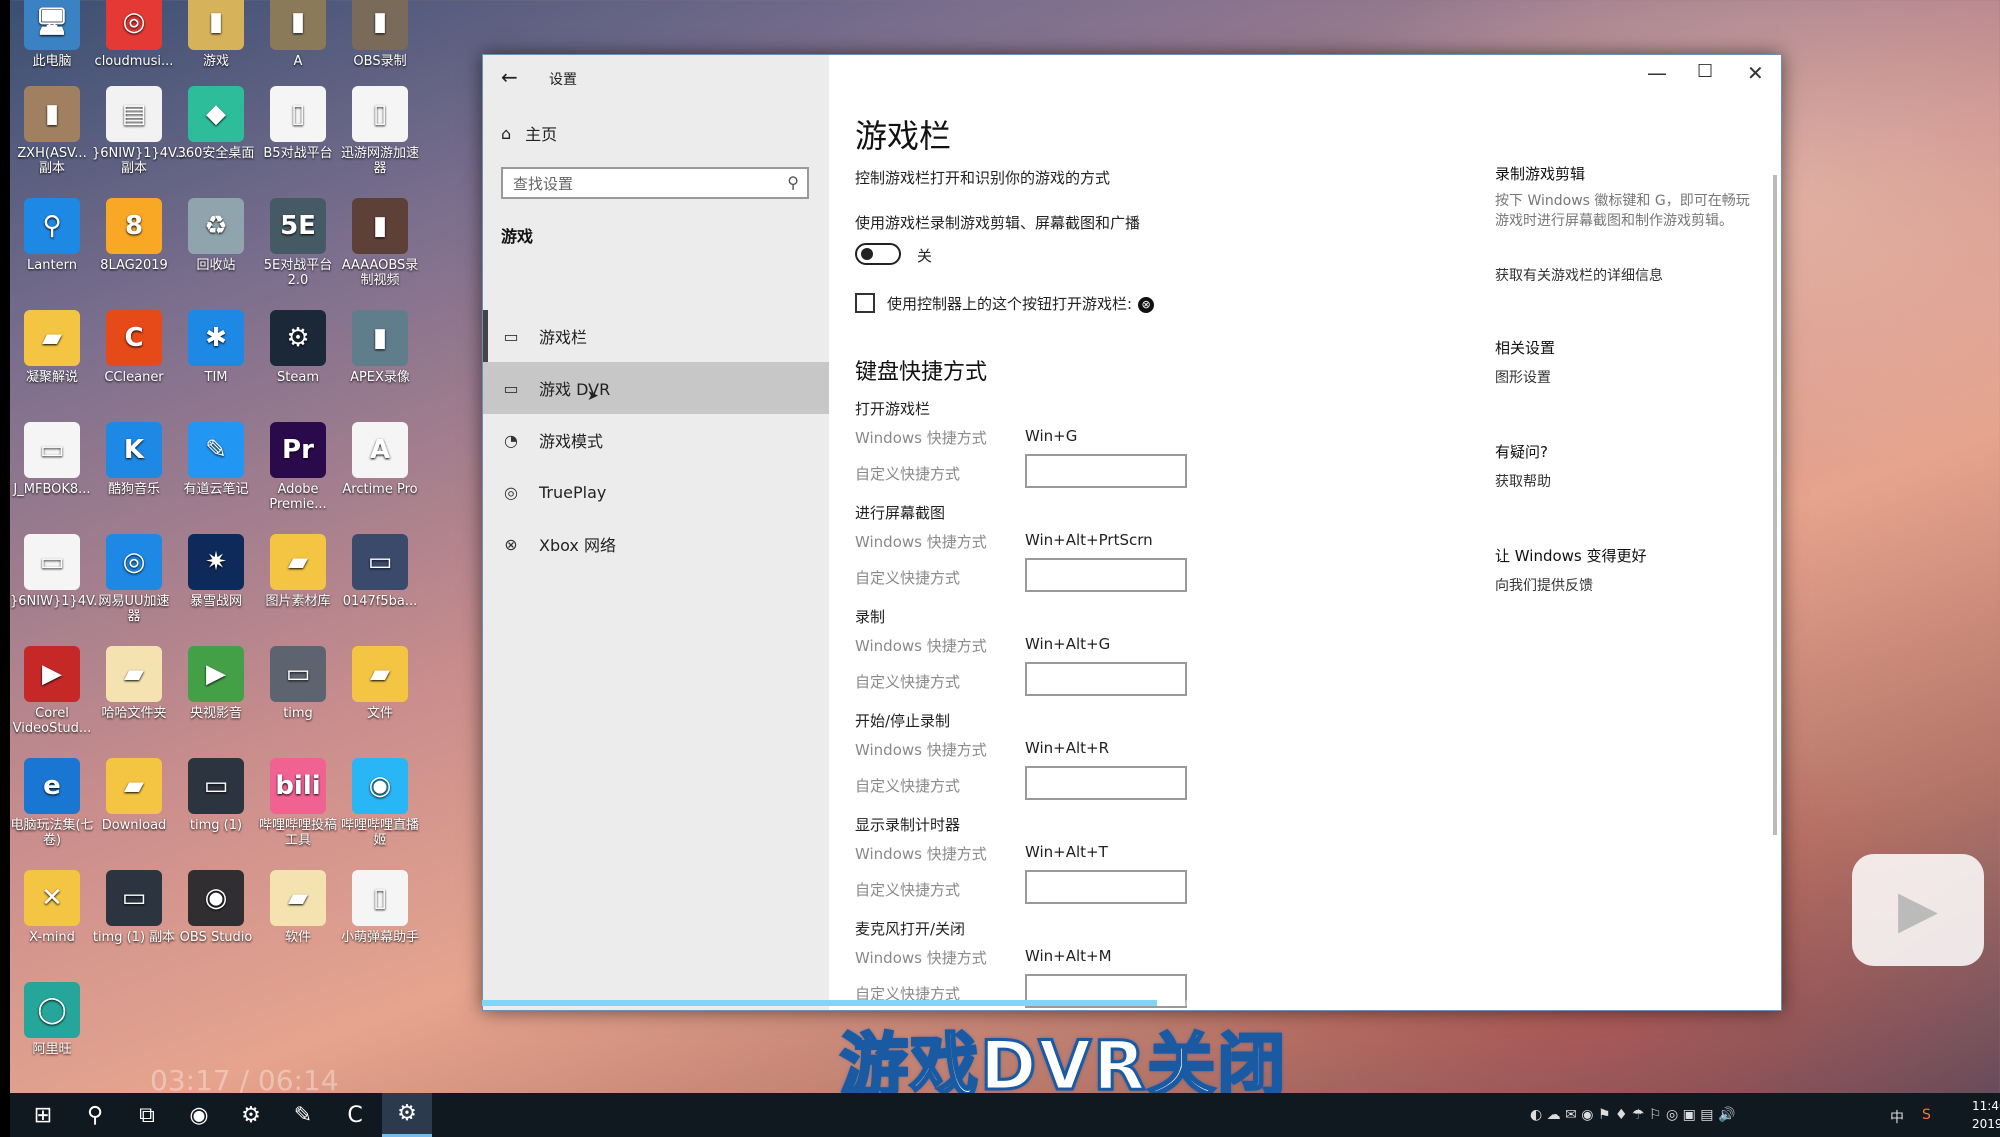 This screenshot has height=1137, width=2000. Describe the element at coordinates (52, 803) in the screenshot. I see `desktop-icon: e 电脑玩法集(七卷)` at that location.